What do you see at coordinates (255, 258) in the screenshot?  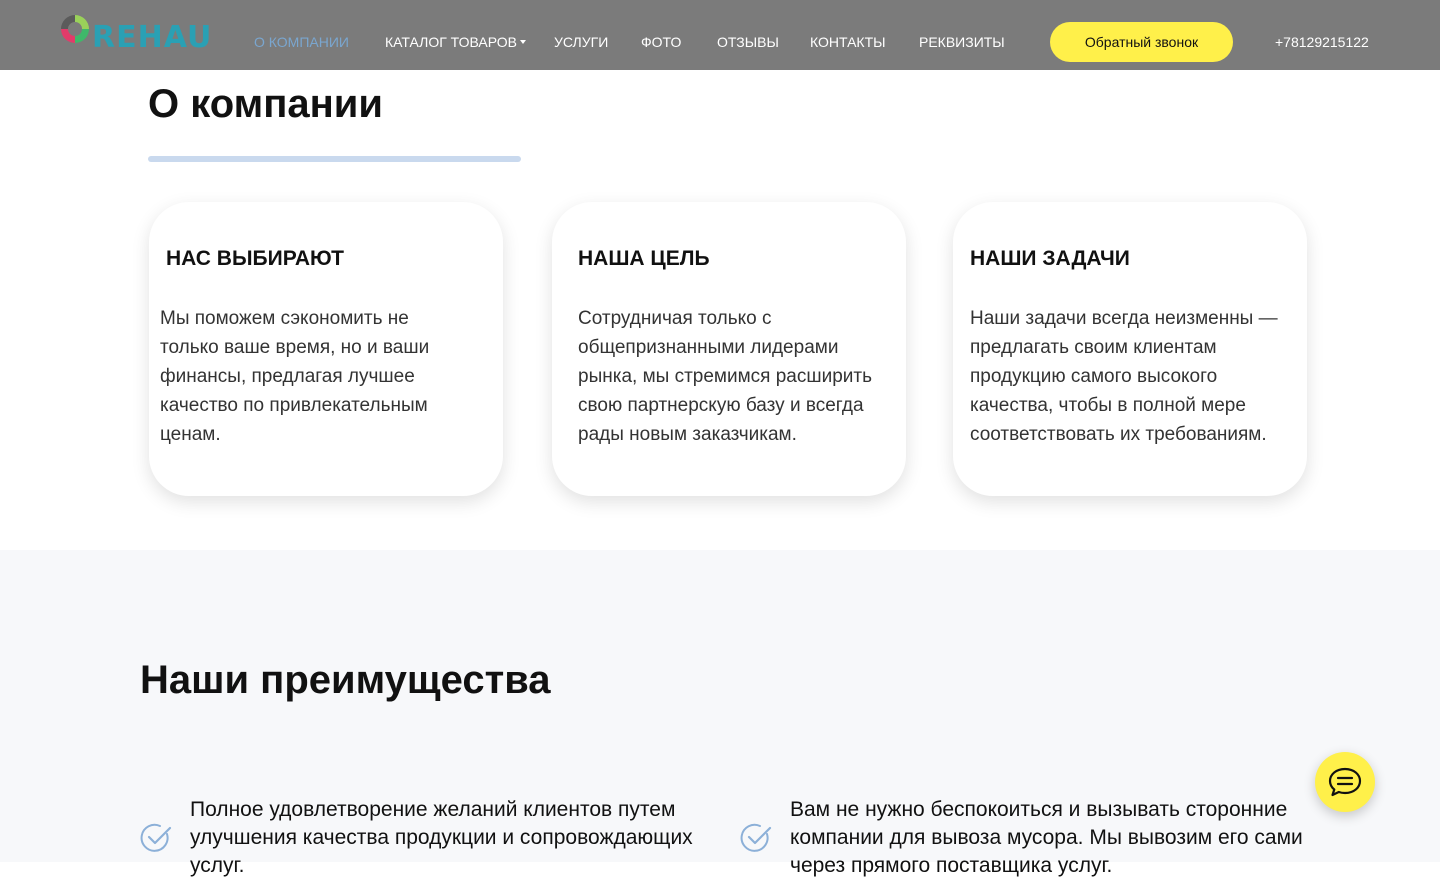 I see `card-title: НАС ВЫБИРАЮТ` at bounding box center [255, 258].